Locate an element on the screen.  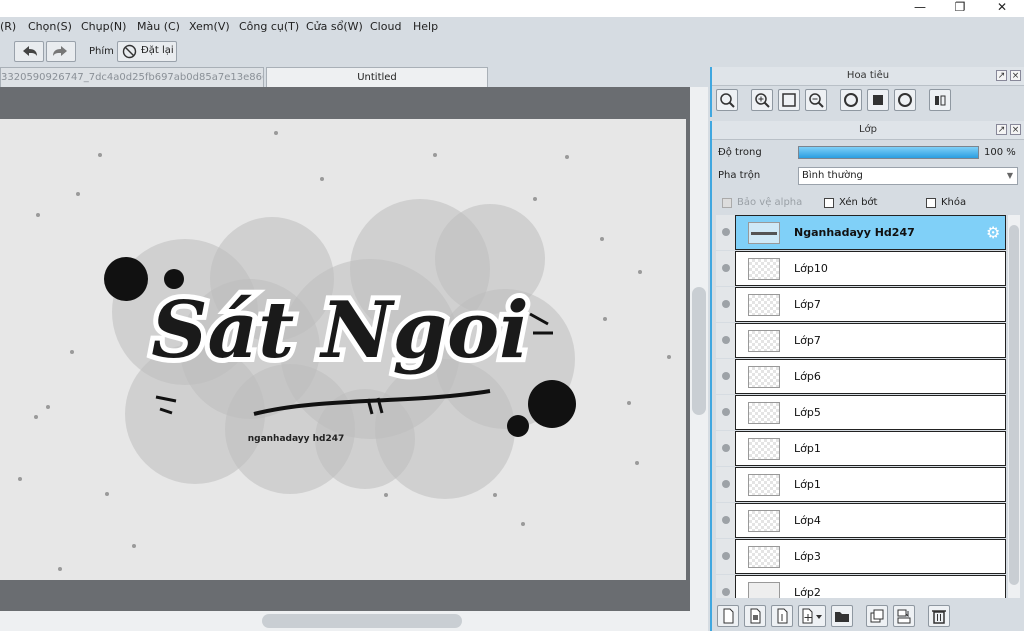
layer-item: Lớp6 is located at coordinates (870, 376).